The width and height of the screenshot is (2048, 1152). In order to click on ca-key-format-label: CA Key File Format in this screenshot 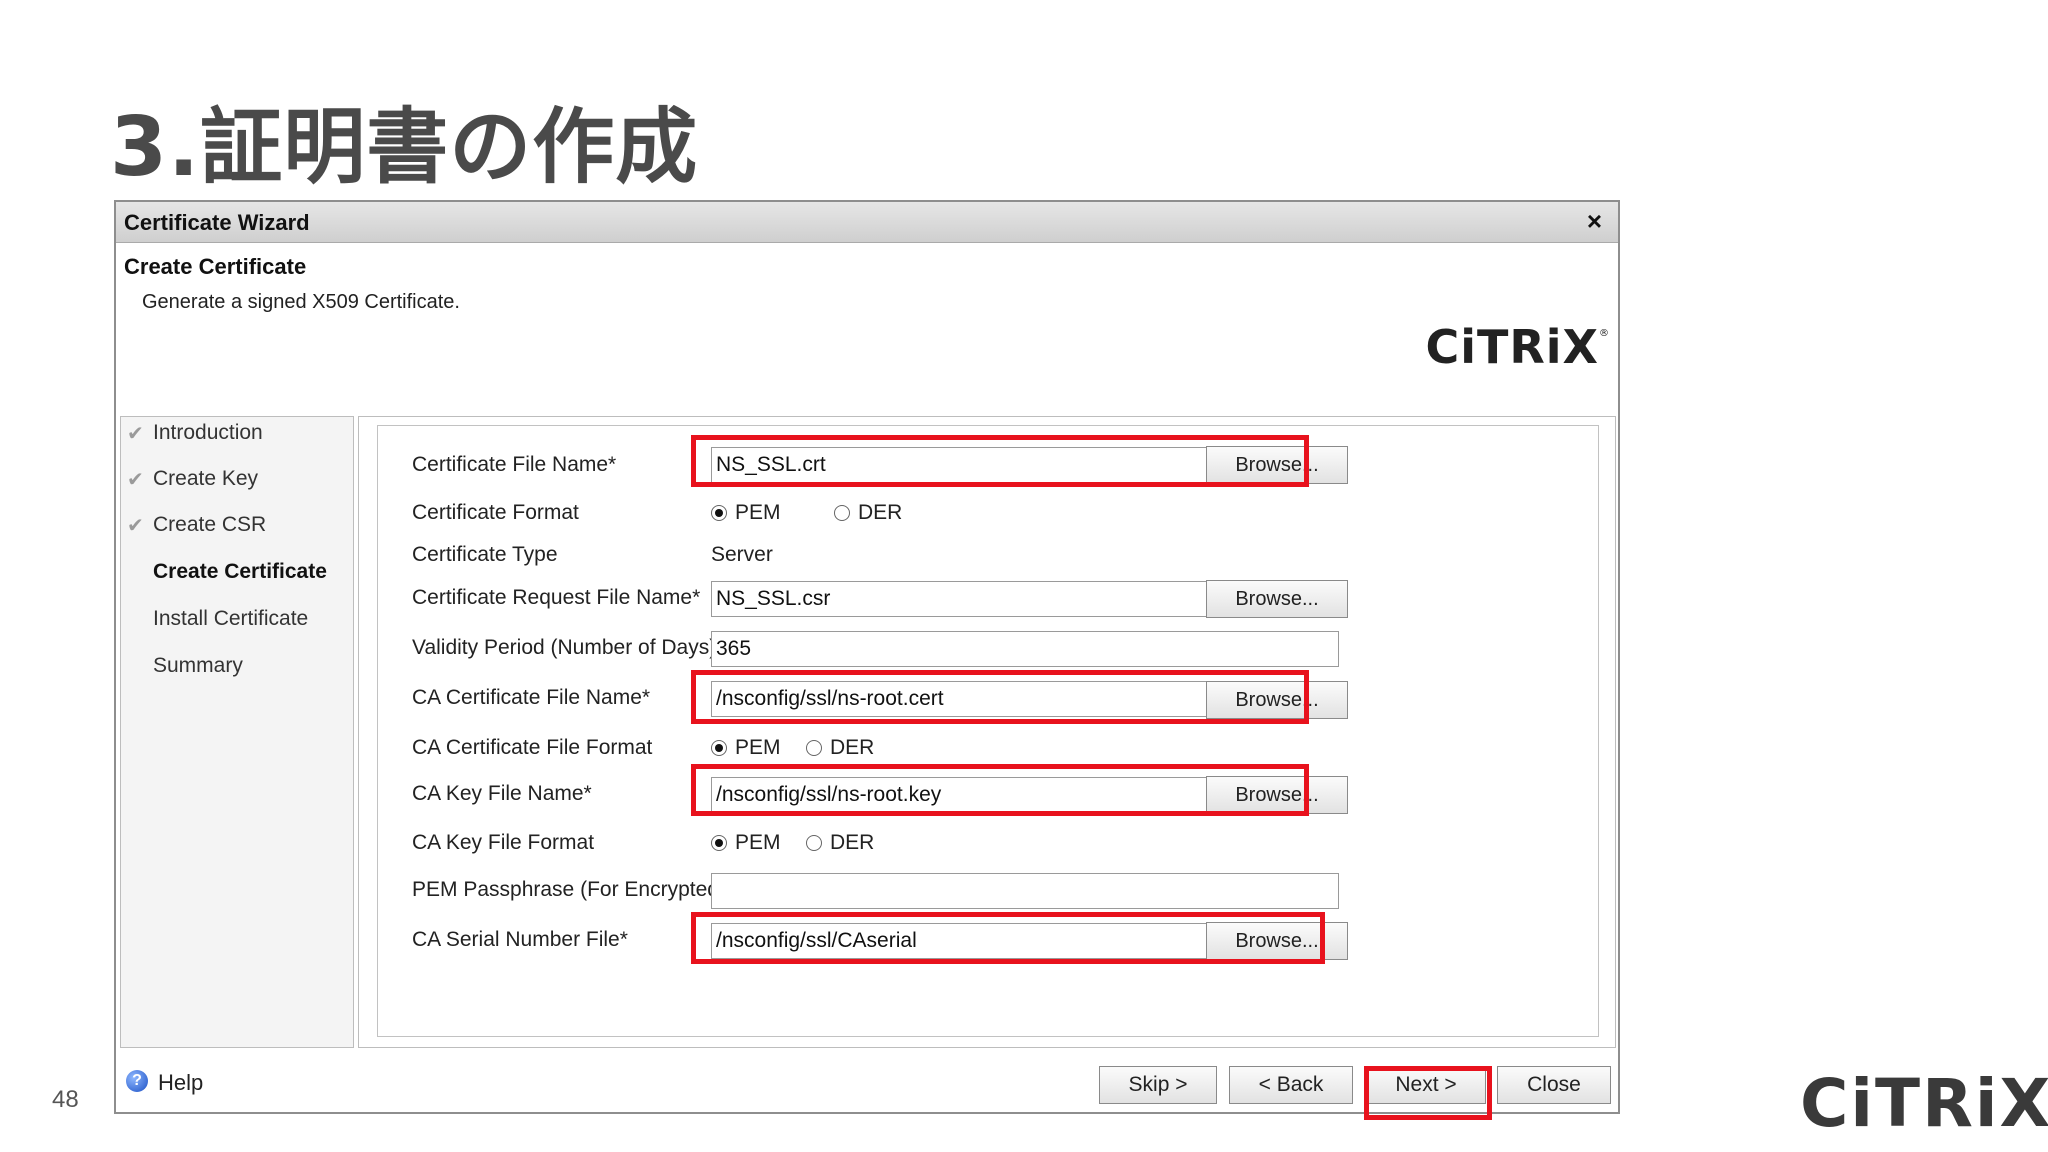, I will do `click(503, 842)`.